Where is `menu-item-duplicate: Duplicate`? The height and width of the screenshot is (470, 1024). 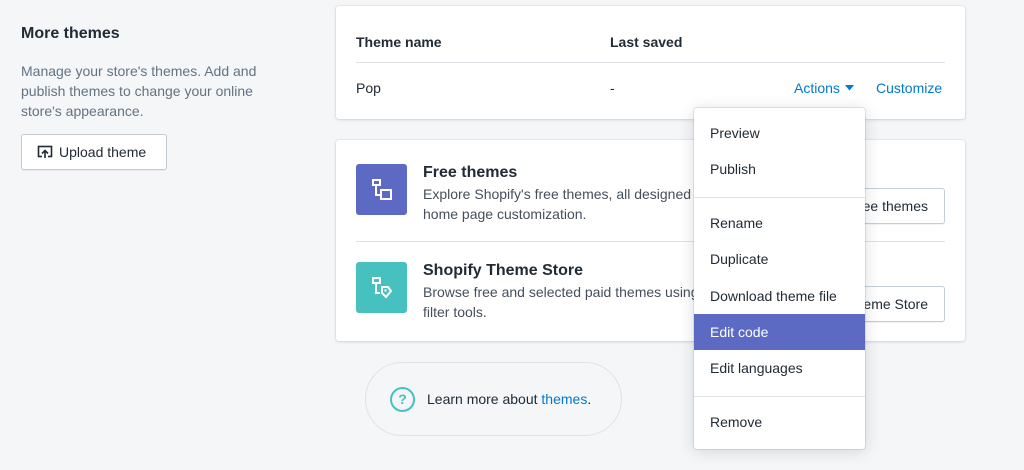 menu-item-duplicate: Duplicate is located at coordinates (779, 259).